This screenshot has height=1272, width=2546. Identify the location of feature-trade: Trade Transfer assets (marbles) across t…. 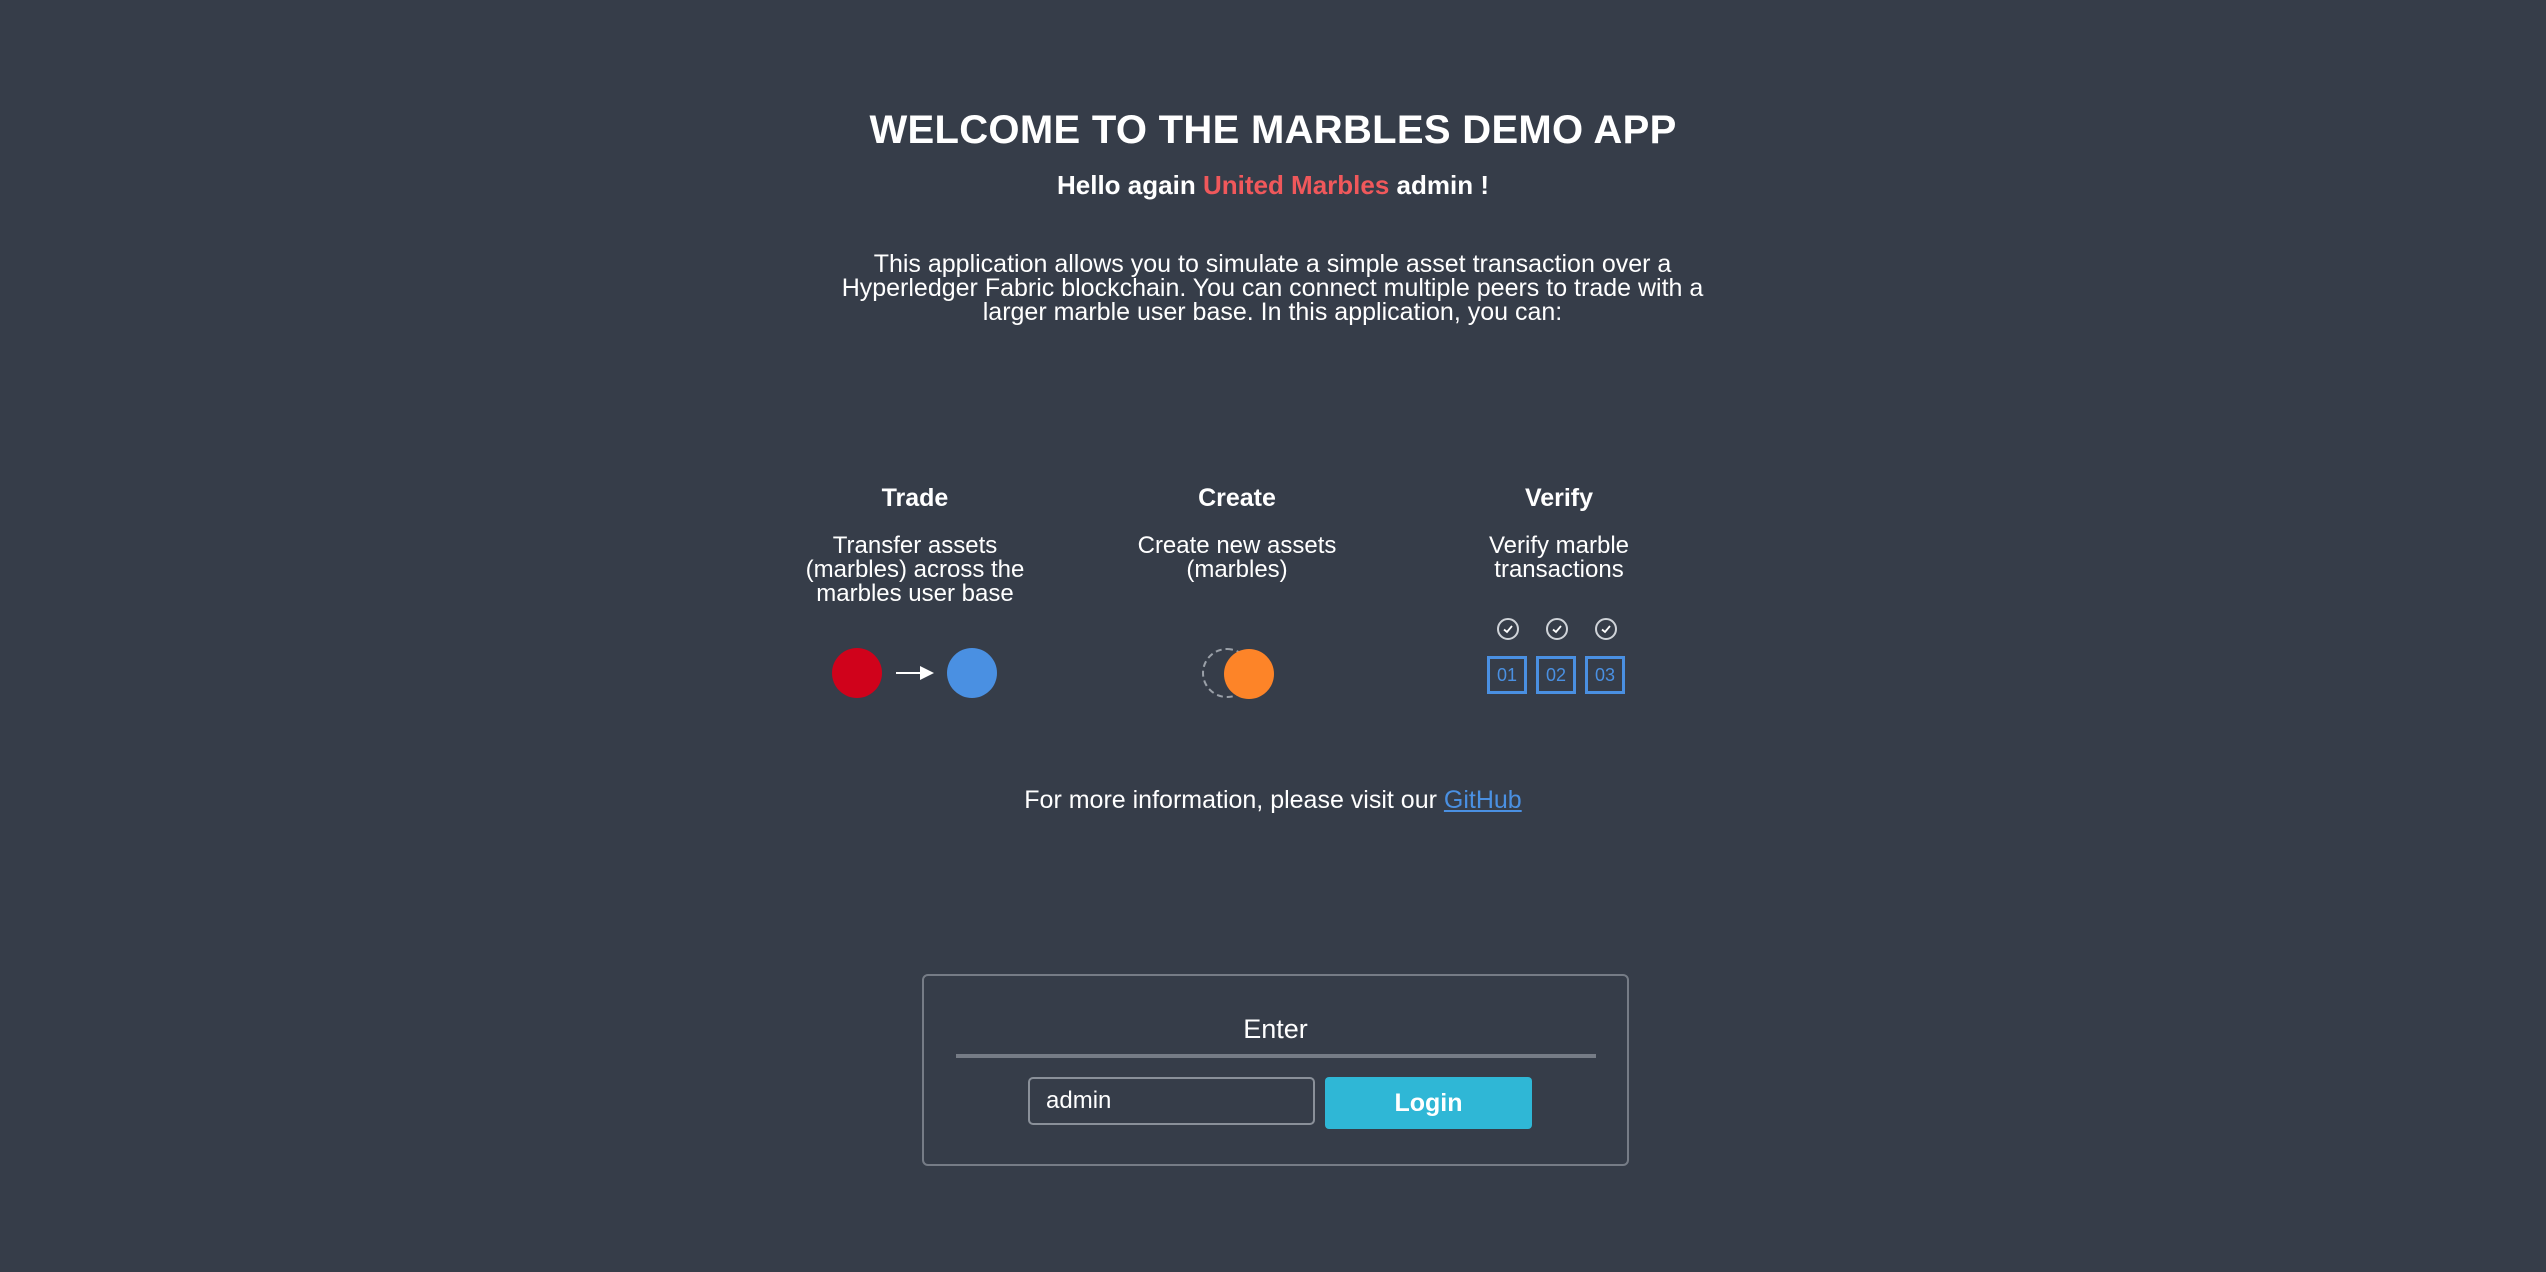
(915, 545).